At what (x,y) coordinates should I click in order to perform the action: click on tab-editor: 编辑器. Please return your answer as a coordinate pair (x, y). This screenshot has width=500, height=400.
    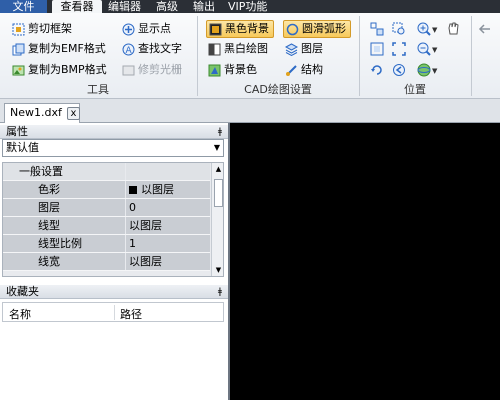
    Looking at the image, I should click on (124, 6).